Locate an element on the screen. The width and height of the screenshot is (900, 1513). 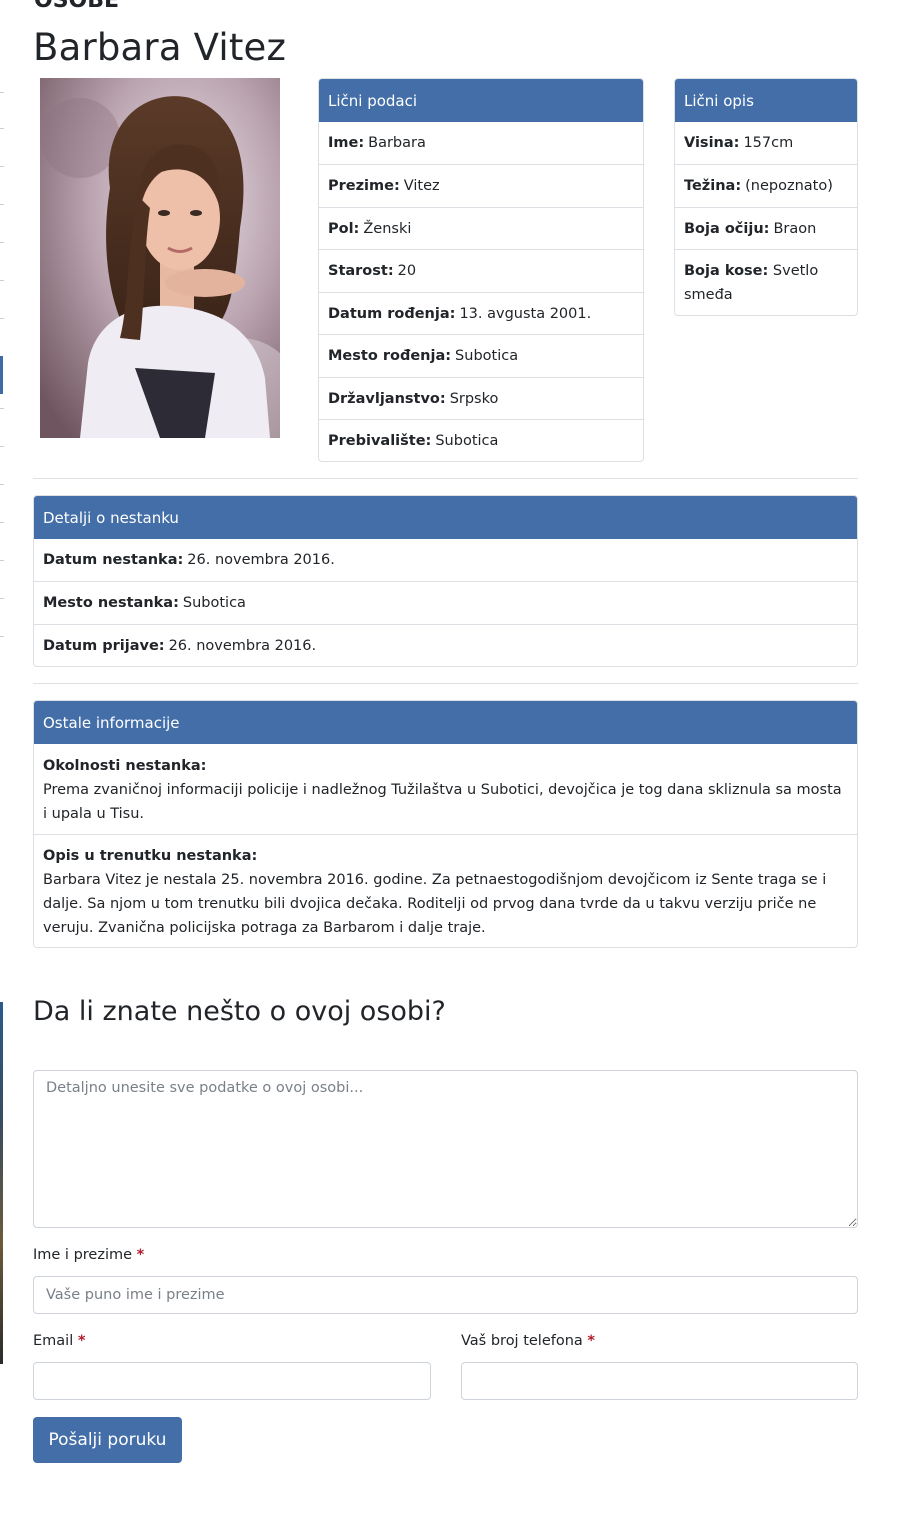
info-row-last-name: Prezime: Vitez is located at coordinates (481, 185).